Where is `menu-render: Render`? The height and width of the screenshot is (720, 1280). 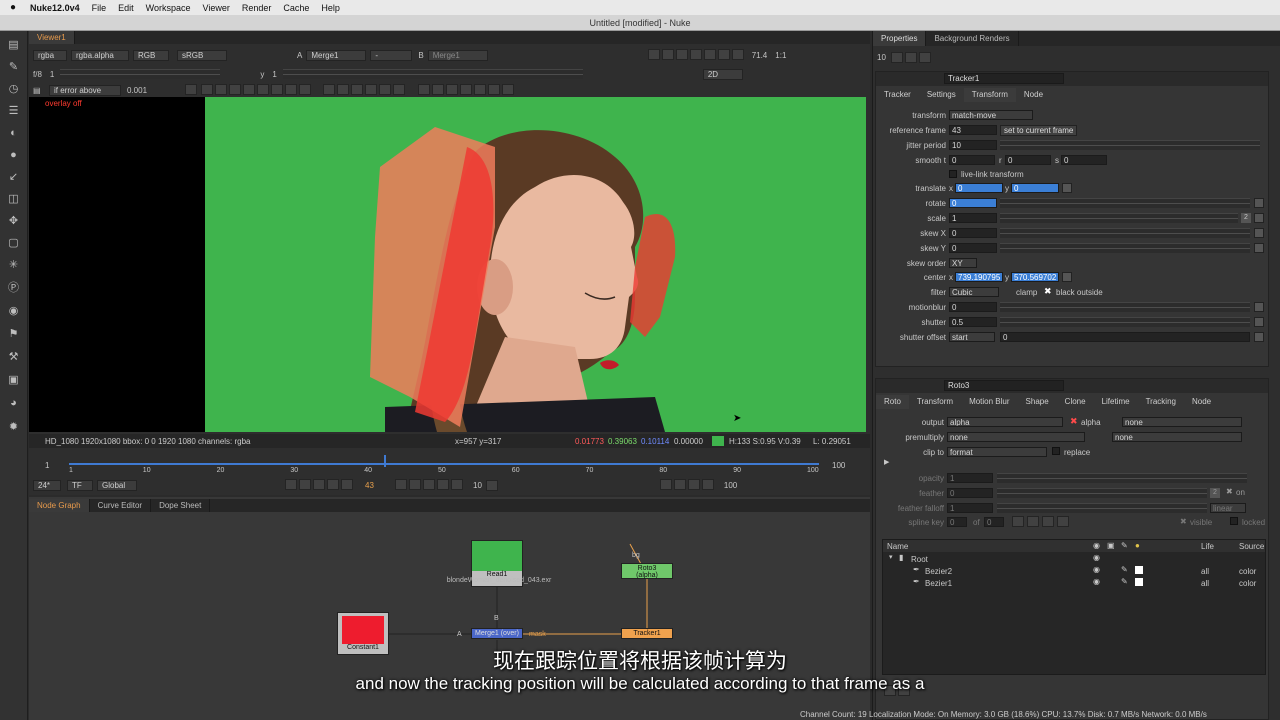
menu-render: Render is located at coordinates (257, 8).